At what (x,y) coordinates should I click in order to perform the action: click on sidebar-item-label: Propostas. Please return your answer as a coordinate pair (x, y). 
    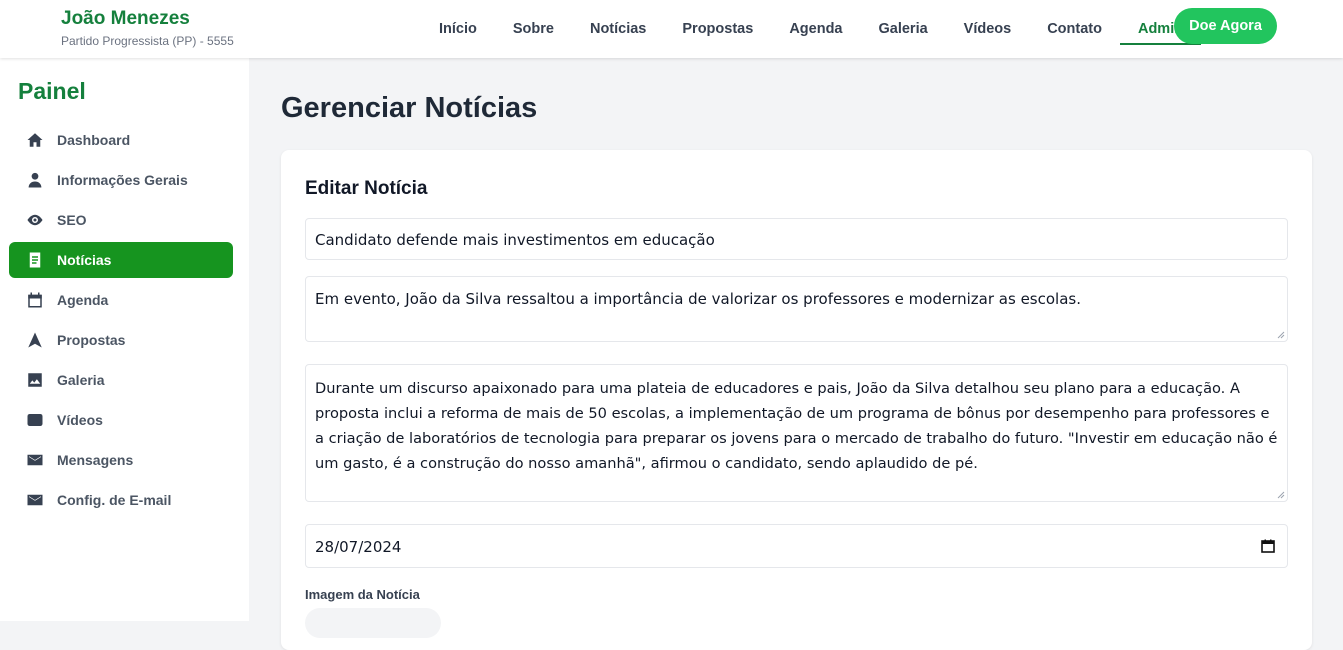
    Looking at the image, I should click on (91, 340).